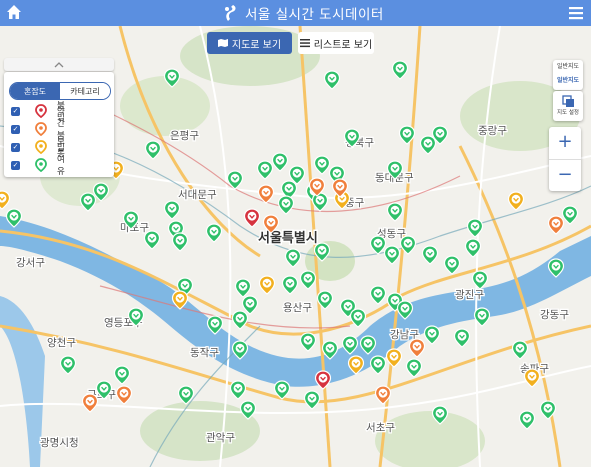 This screenshot has width=591, height=467. Describe the element at coordinates (85, 91) in the screenshot. I see `tab-category: 카테고리` at that location.